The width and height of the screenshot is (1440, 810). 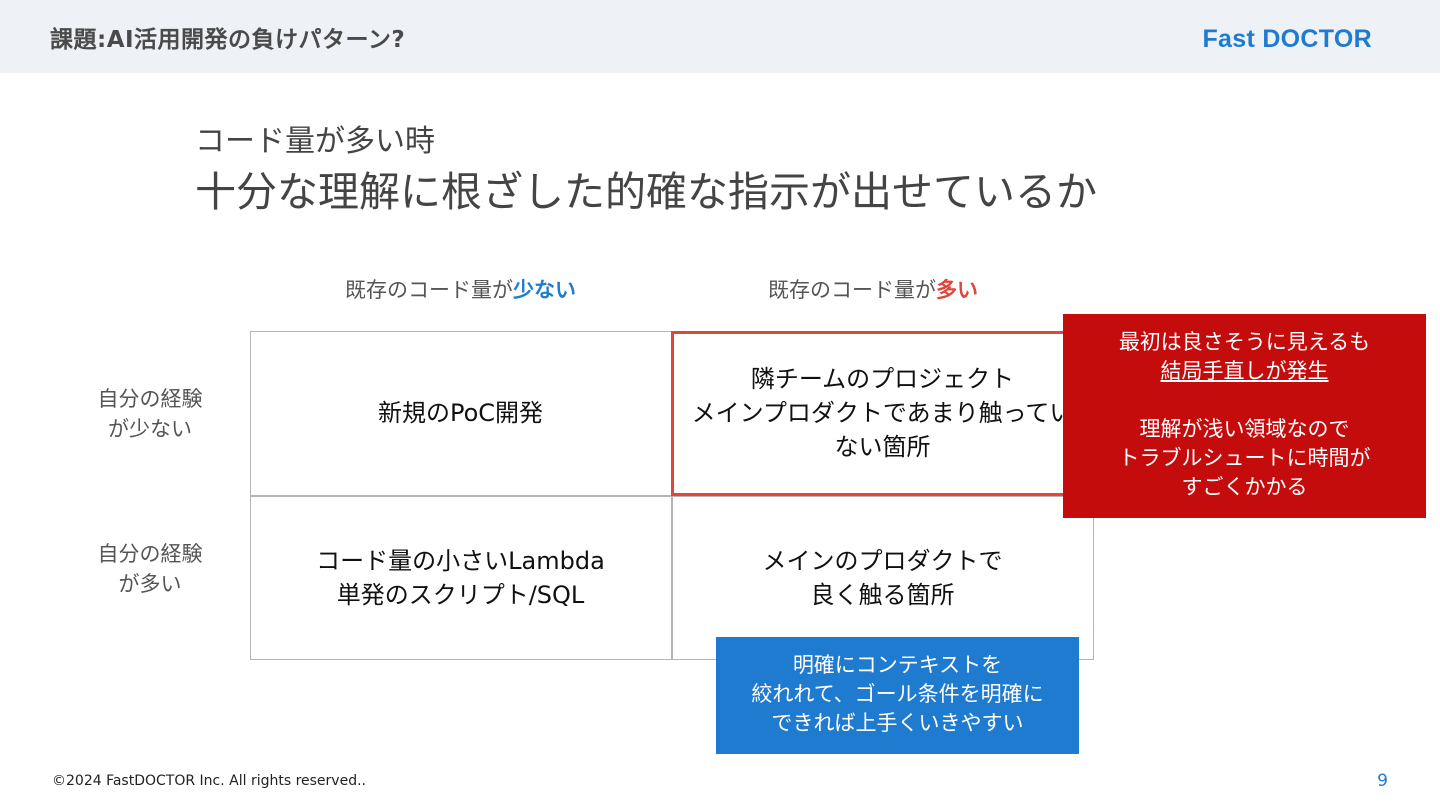 I want to click on callout-line-underlined: 結局手直しが発生, so click(x=1244, y=371).